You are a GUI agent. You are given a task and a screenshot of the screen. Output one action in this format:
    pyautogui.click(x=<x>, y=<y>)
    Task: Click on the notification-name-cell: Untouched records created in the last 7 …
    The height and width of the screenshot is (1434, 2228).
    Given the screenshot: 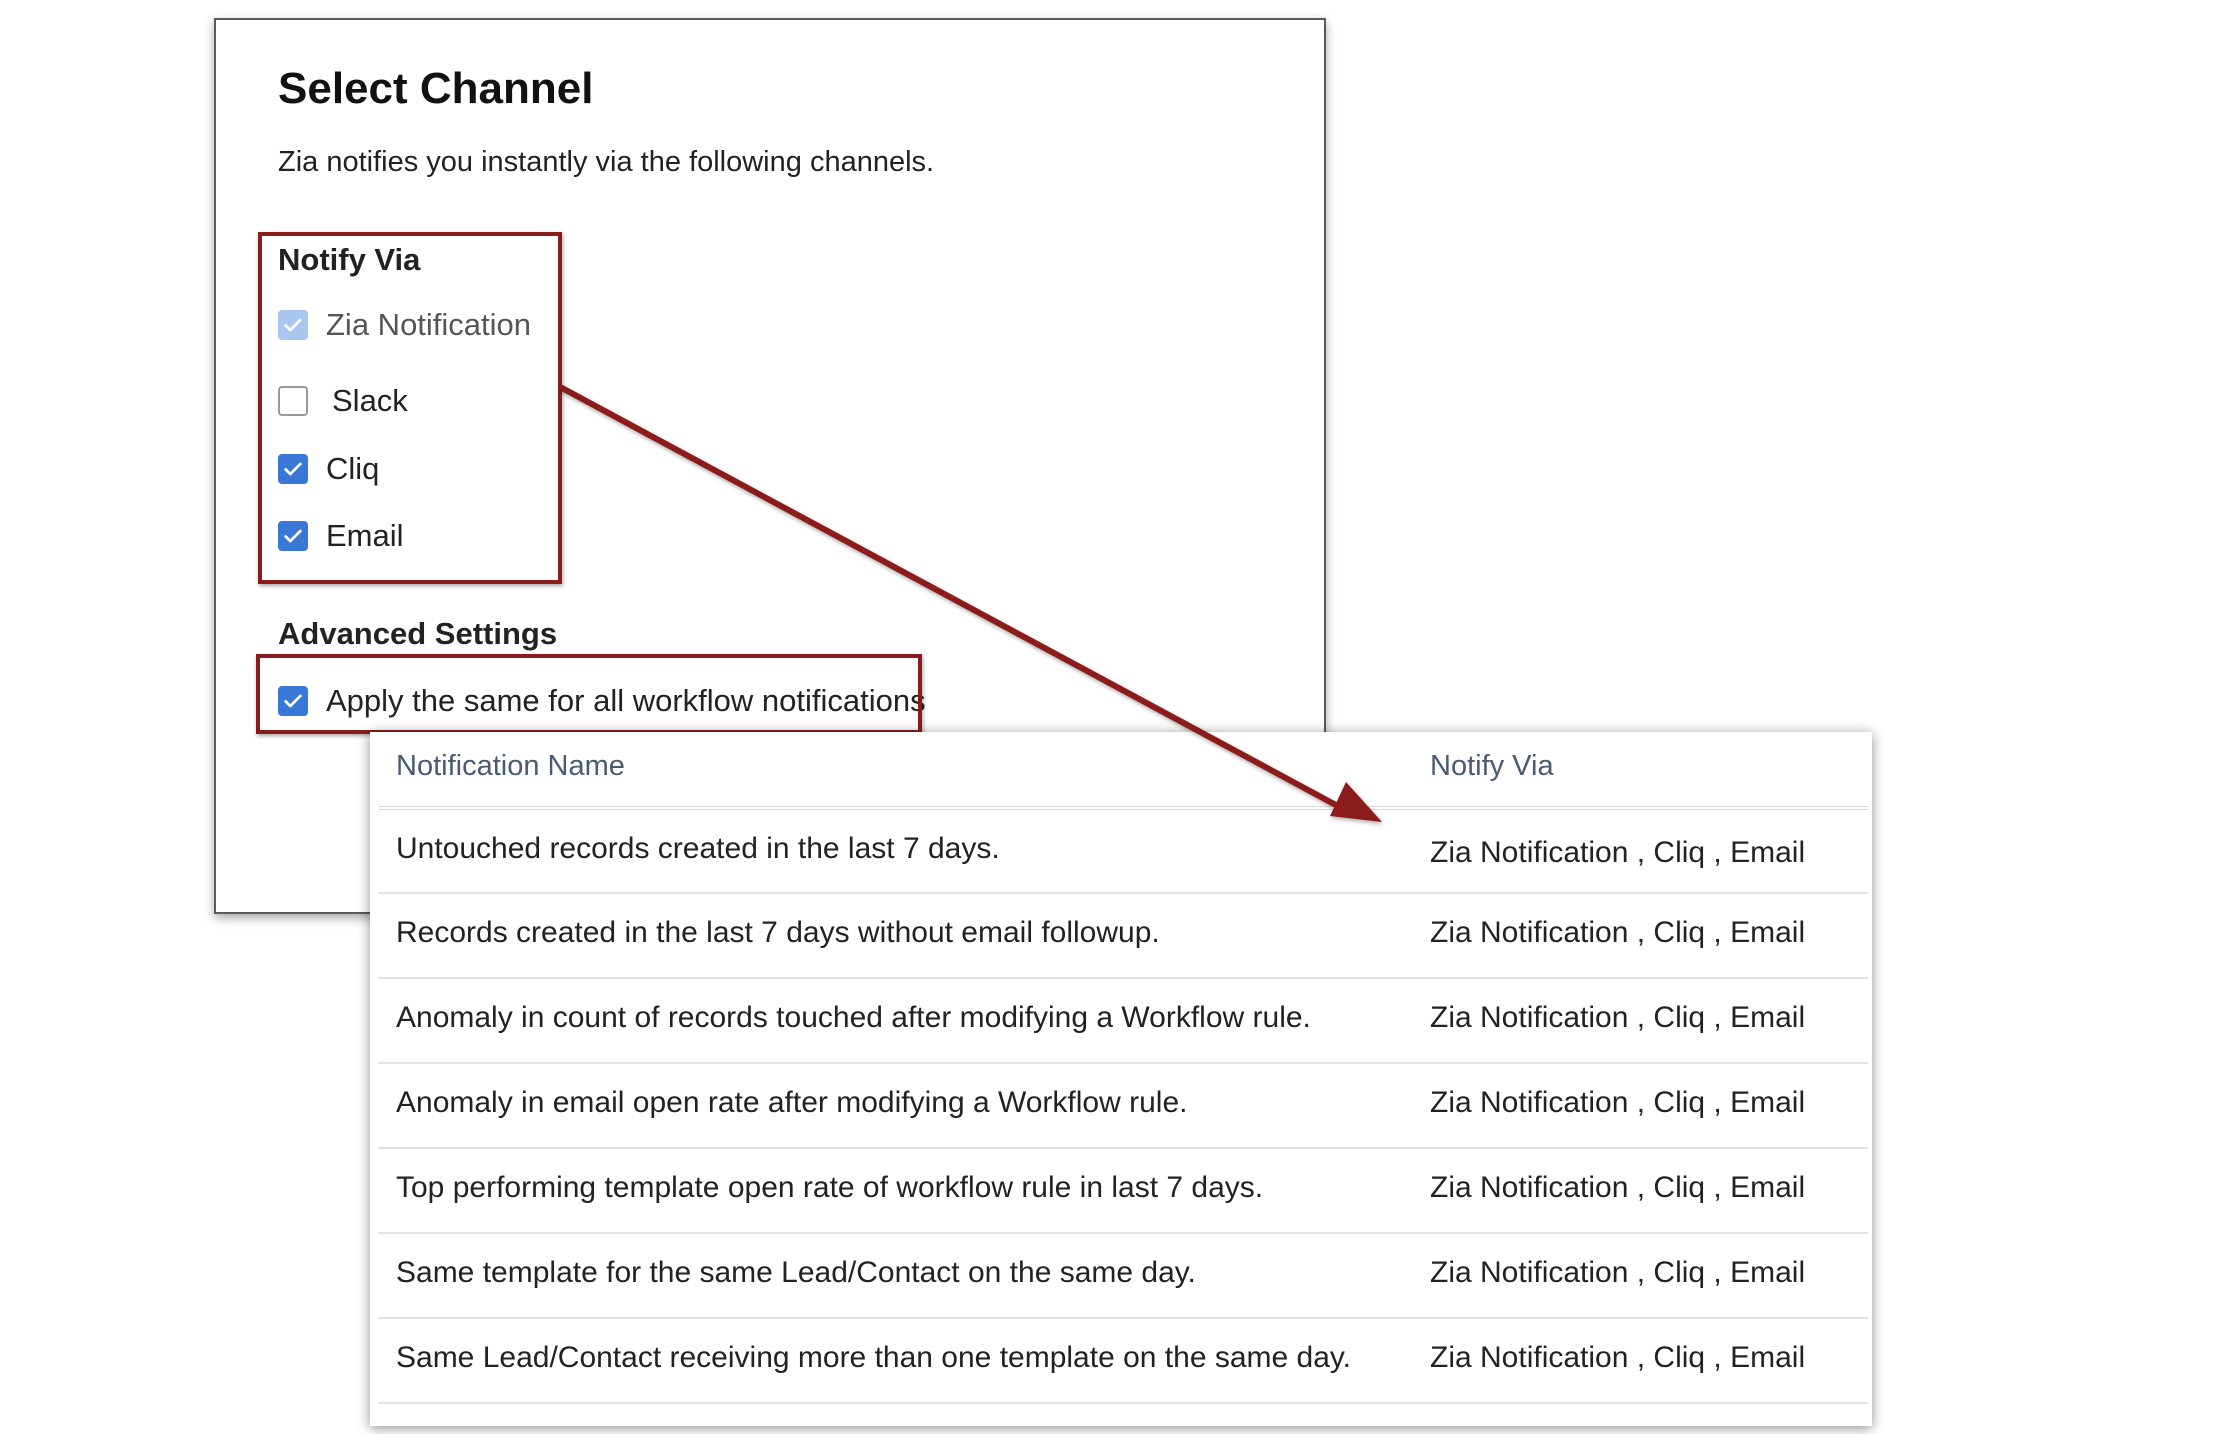 What is the action you would take?
    pyautogui.click(x=698, y=848)
    